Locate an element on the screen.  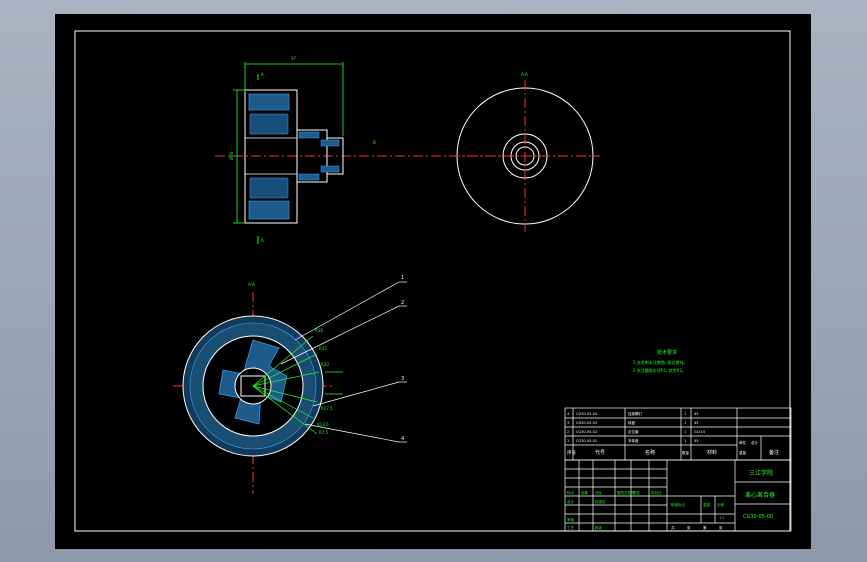
balloon-1: 1 is located at coordinates (402, 278).